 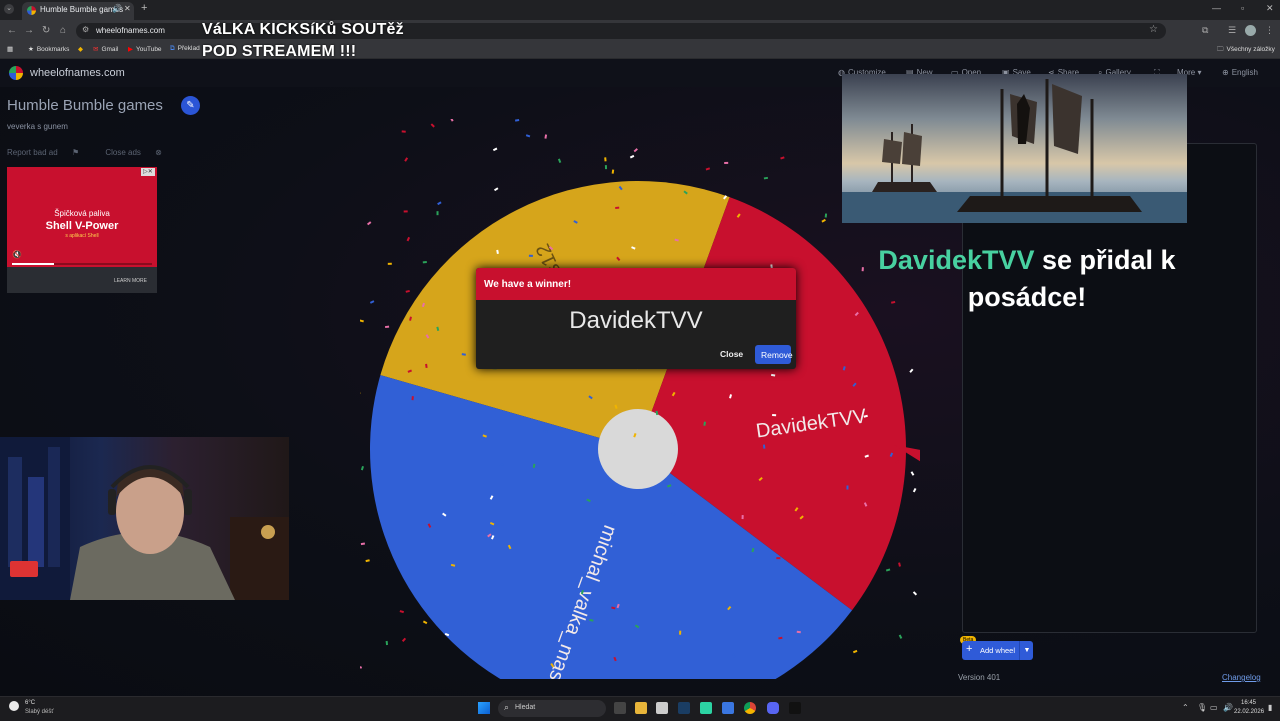 What do you see at coordinates (641, 708) in the screenshot?
I see `file-explorer-icon` at bounding box center [641, 708].